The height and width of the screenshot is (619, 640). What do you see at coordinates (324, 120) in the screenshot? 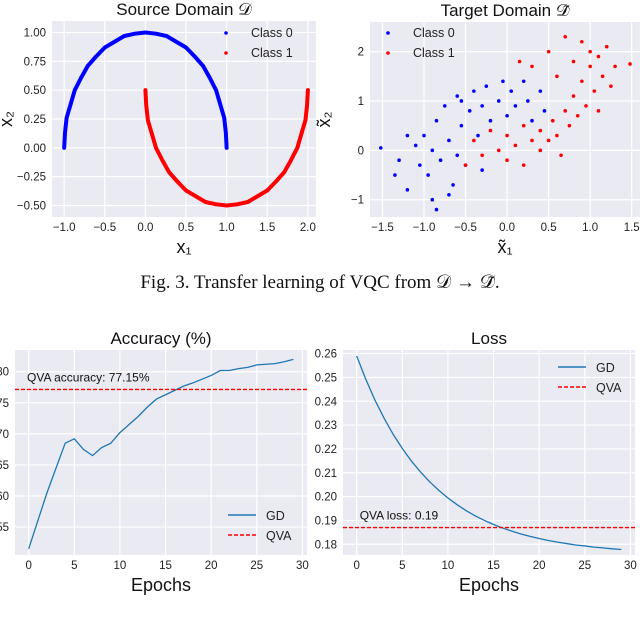
I see `y-axis-label: x̃₂` at bounding box center [324, 120].